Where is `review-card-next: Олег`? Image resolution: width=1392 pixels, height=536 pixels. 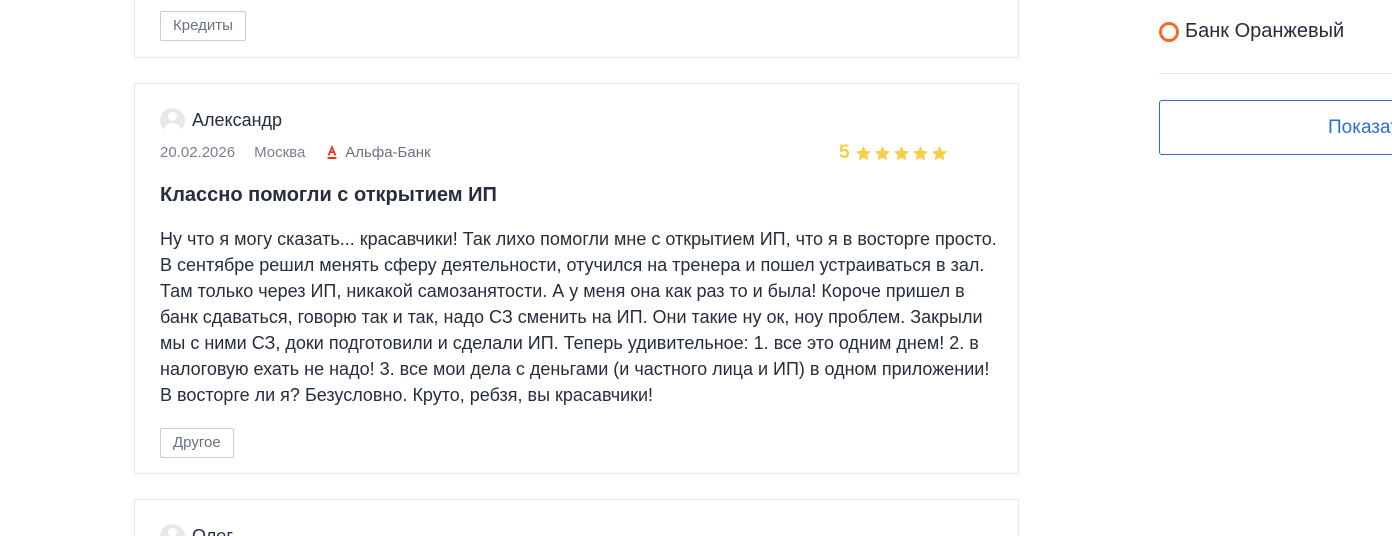
review-card-next: Олег is located at coordinates (576, 517).